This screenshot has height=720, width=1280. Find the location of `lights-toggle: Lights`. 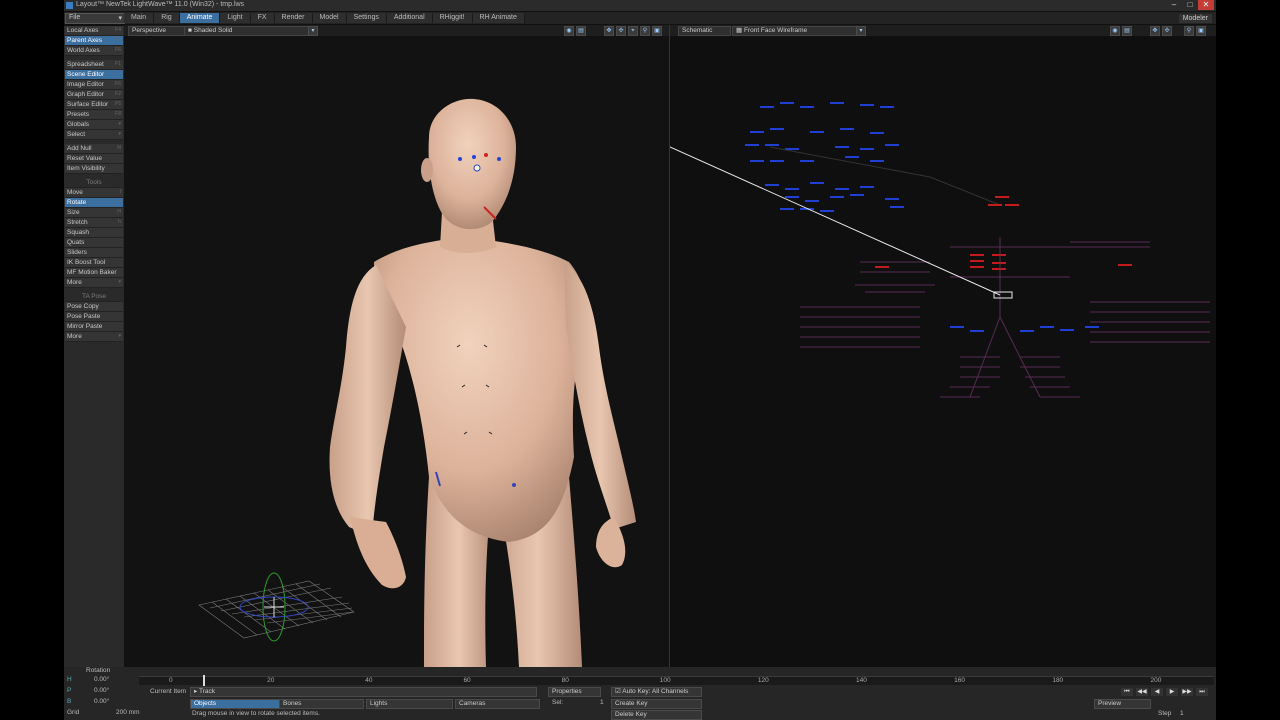

lights-toggle: Lights is located at coordinates (409, 704).